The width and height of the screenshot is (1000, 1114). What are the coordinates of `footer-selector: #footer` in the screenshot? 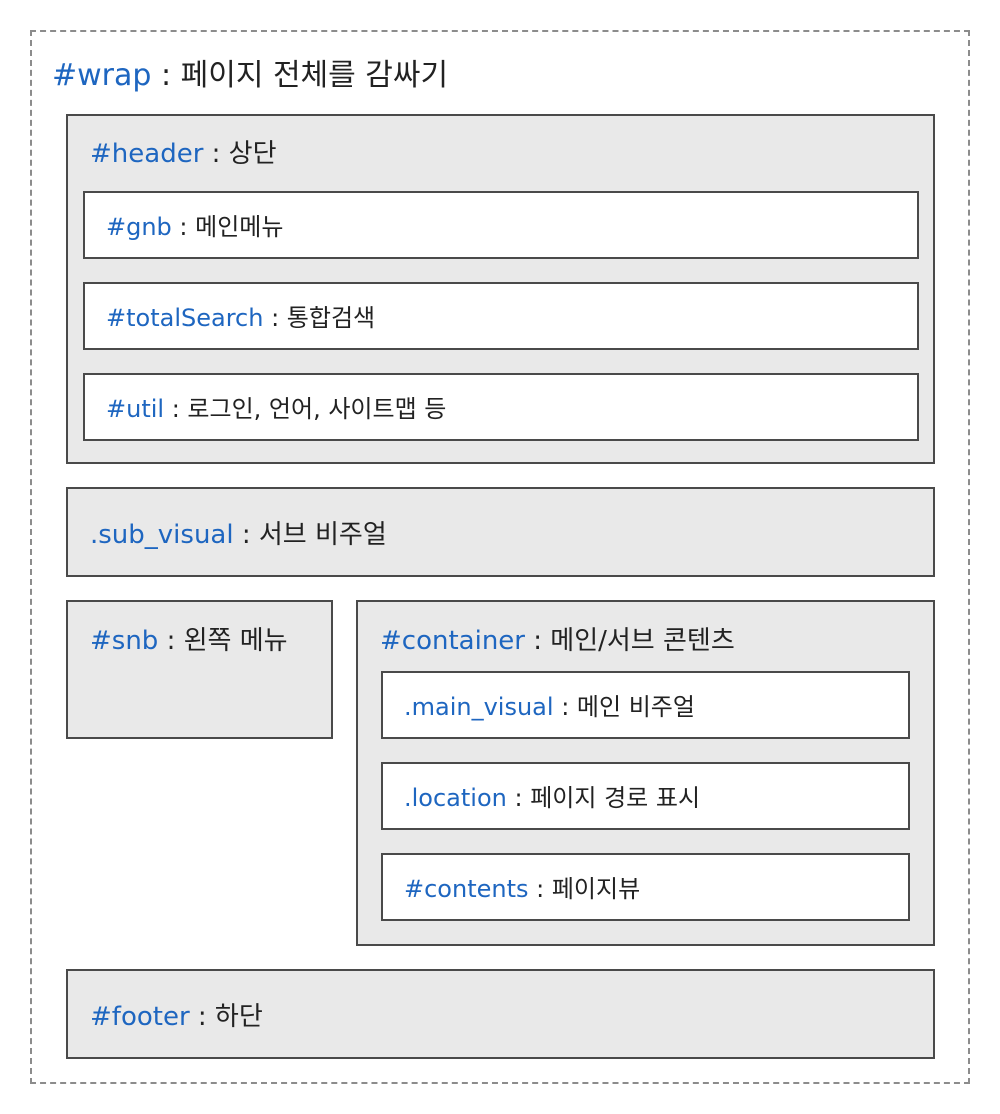 It's located at (140, 1017).